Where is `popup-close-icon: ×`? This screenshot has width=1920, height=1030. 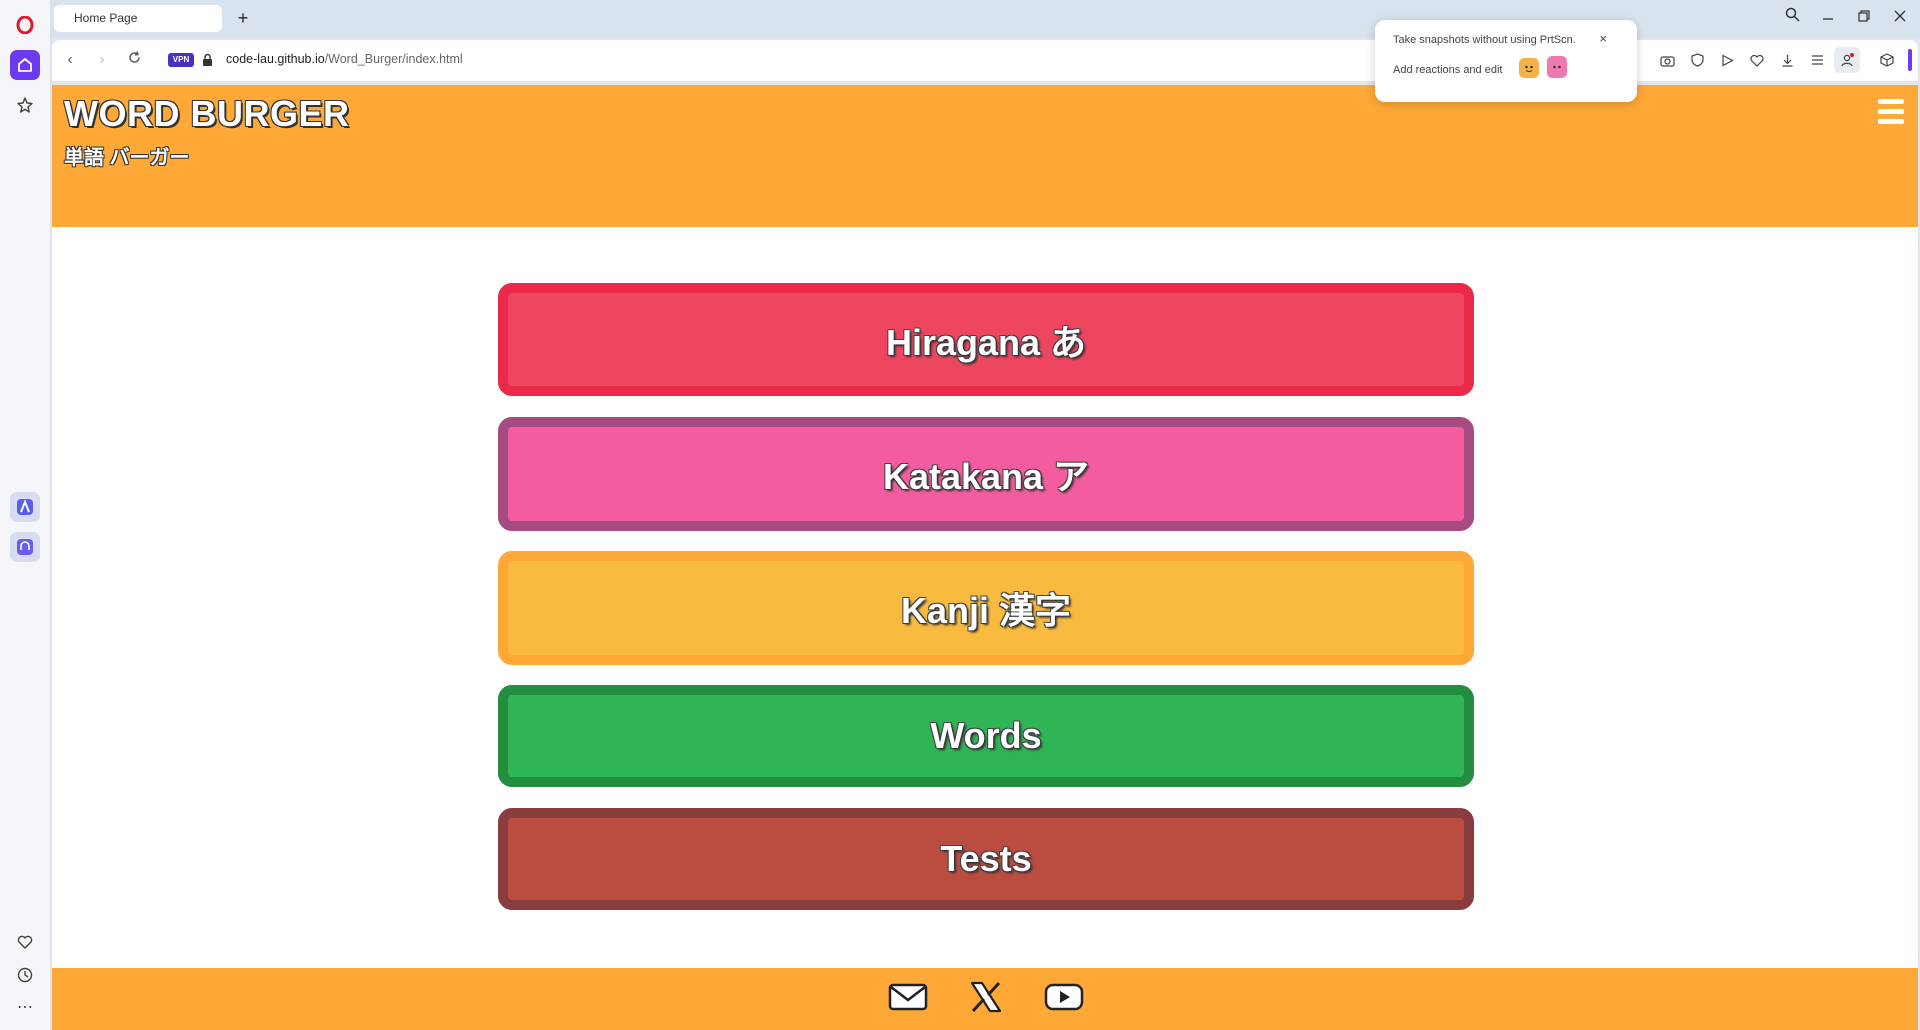 popup-close-icon: × is located at coordinates (1603, 38).